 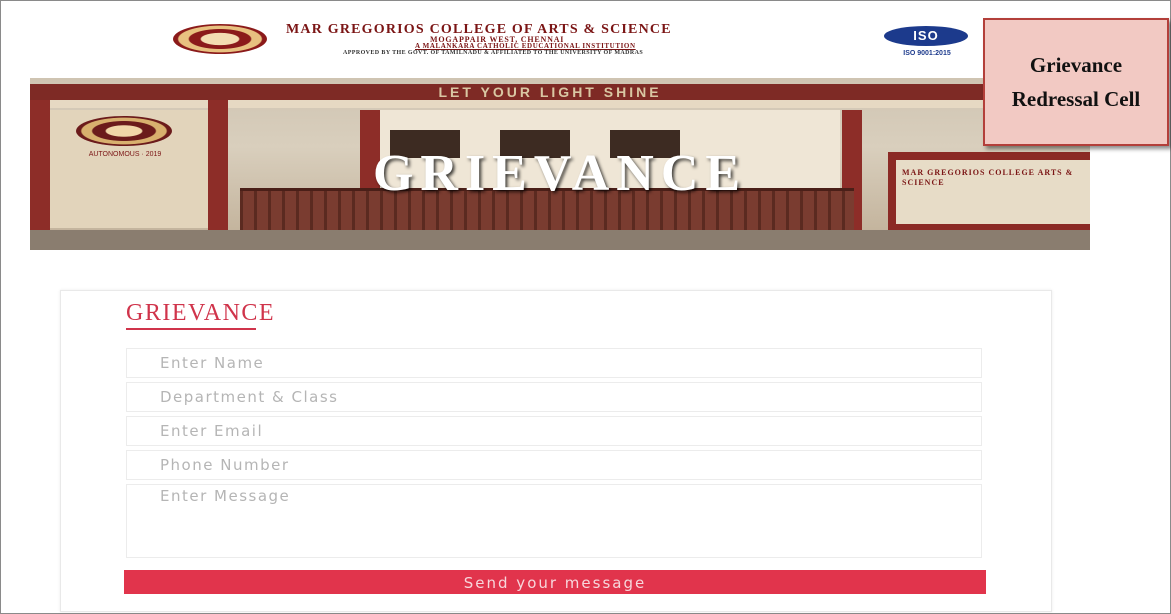 What do you see at coordinates (554, 363) in the screenshot?
I see `name-input` at bounding box center [554, 363].